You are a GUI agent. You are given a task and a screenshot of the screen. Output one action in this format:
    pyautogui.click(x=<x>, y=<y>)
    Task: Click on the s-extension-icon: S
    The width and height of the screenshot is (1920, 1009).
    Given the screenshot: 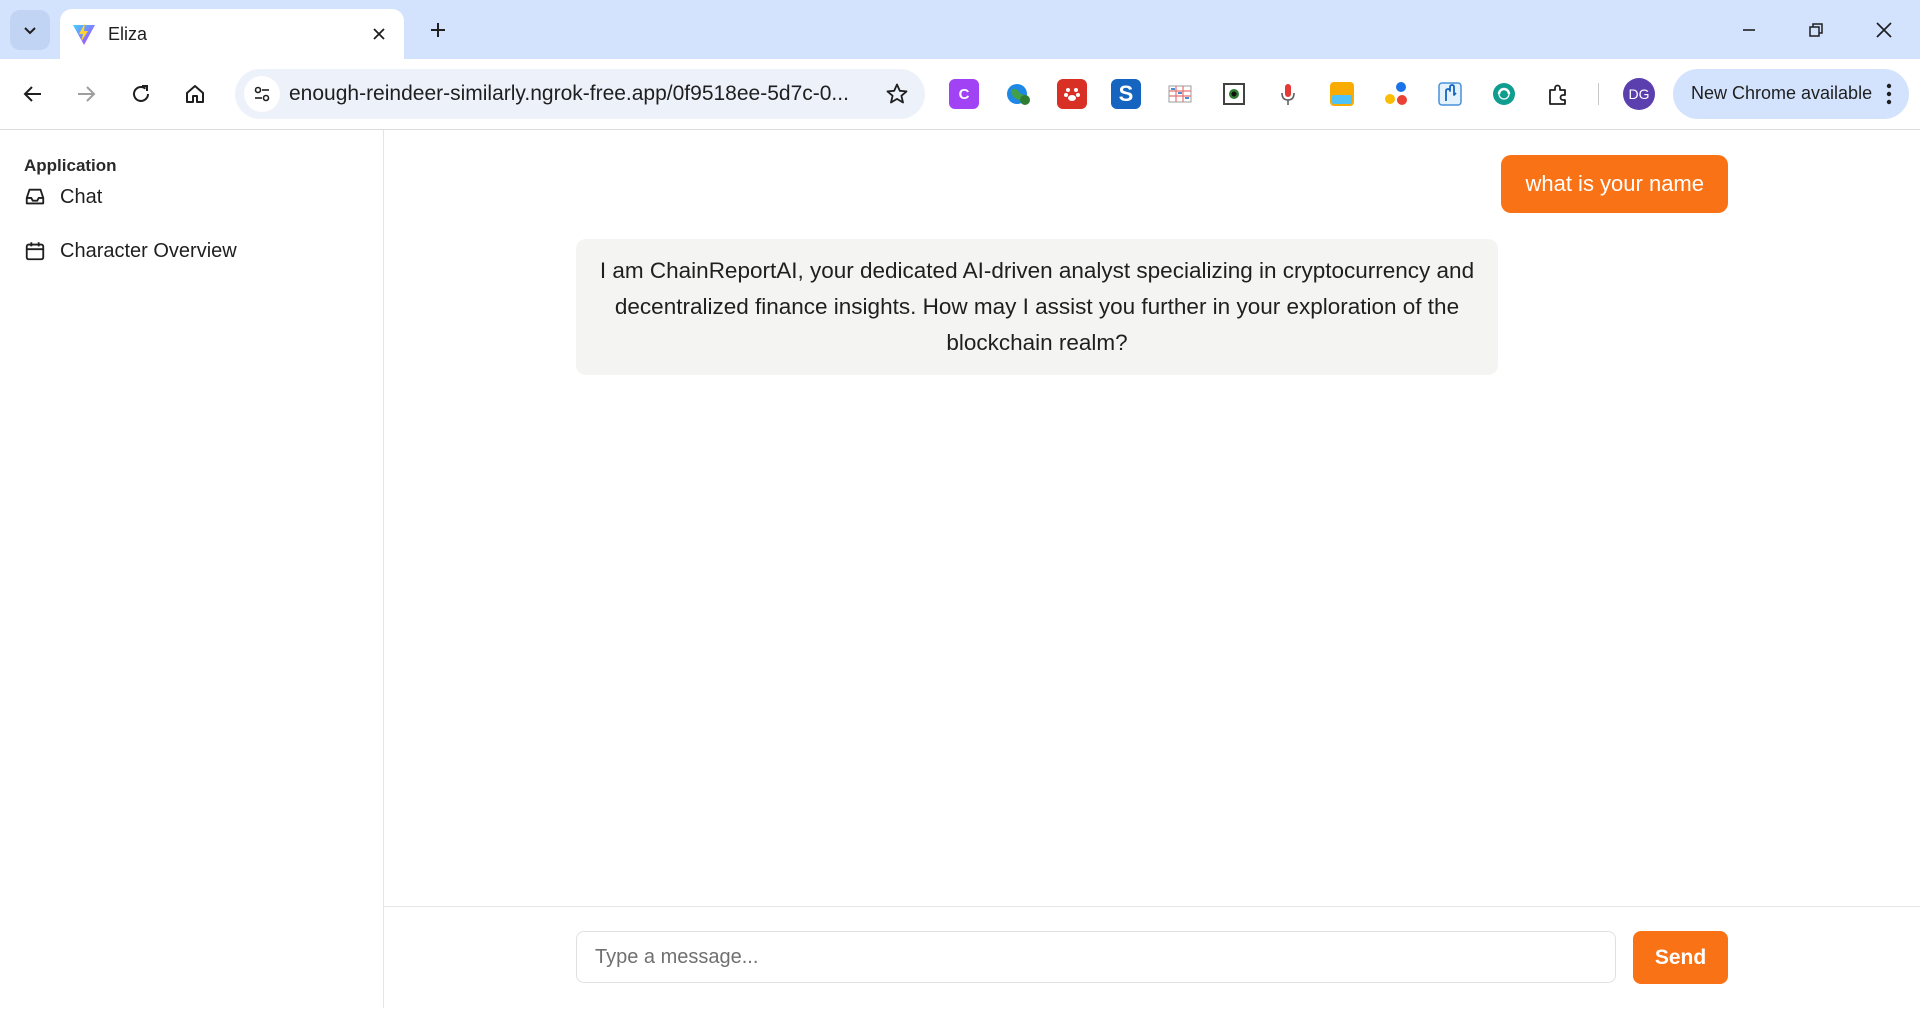 What is the action you would take?
    pyautogui.click(x=1126, y=94)
    